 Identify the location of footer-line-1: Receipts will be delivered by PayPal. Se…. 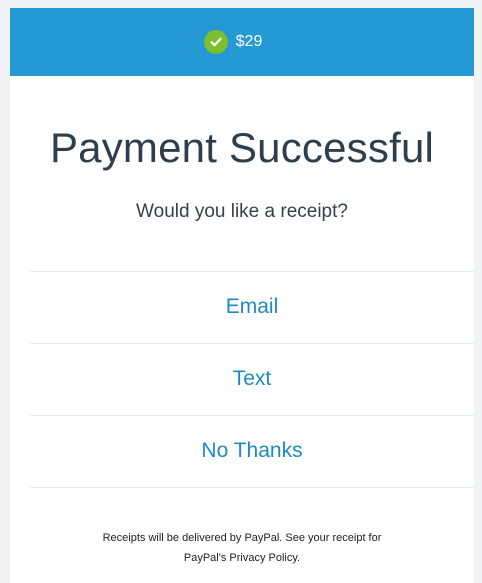
(242, 538).